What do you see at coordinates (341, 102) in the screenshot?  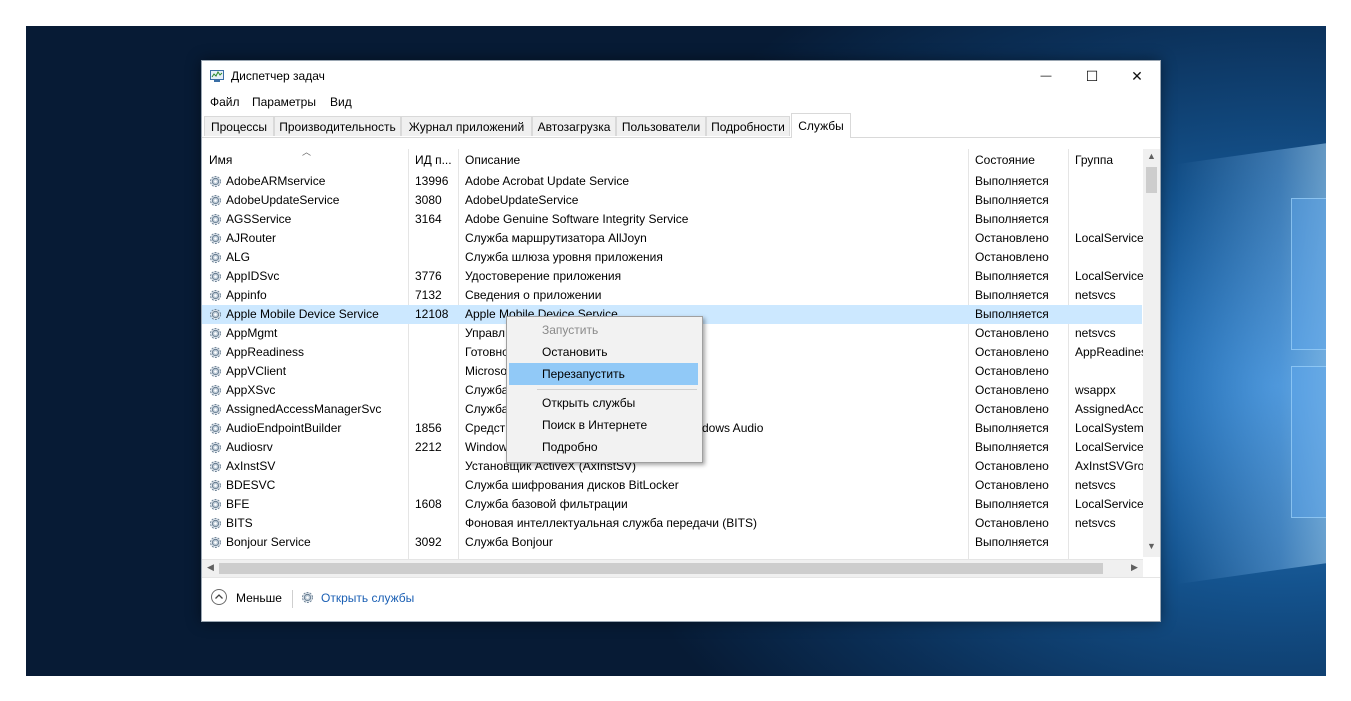 I see `menu-view: Вид` at bounding box center [341, 102].